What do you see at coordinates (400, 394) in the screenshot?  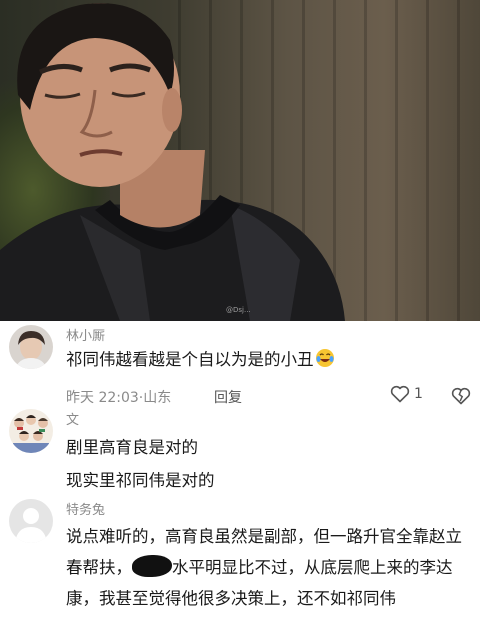 I see `heart-icon` at bounding box center [400, 394].